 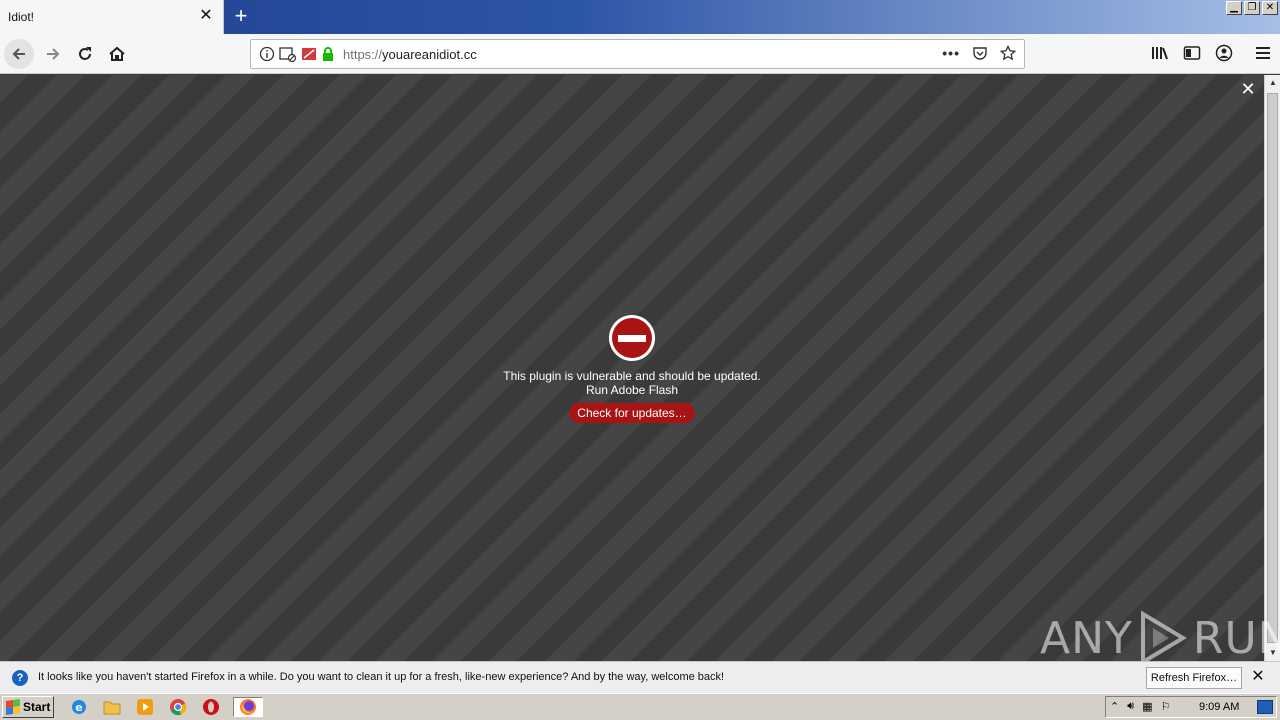 What do you see at coordinates (206, 16) in the screenshot?
I see `tab-close-icon: ✕` at bounding box center [206, 16].